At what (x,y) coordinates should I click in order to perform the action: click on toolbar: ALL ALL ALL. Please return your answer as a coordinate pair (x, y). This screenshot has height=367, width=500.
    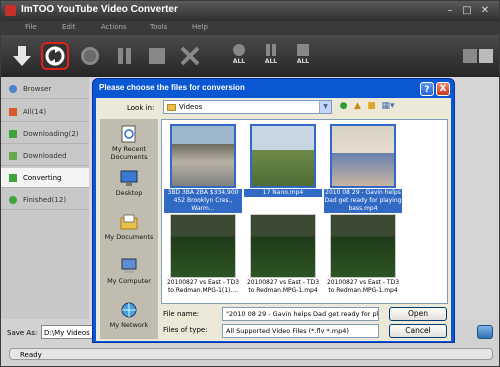
    Looking at the image, I should click on (250, 56).